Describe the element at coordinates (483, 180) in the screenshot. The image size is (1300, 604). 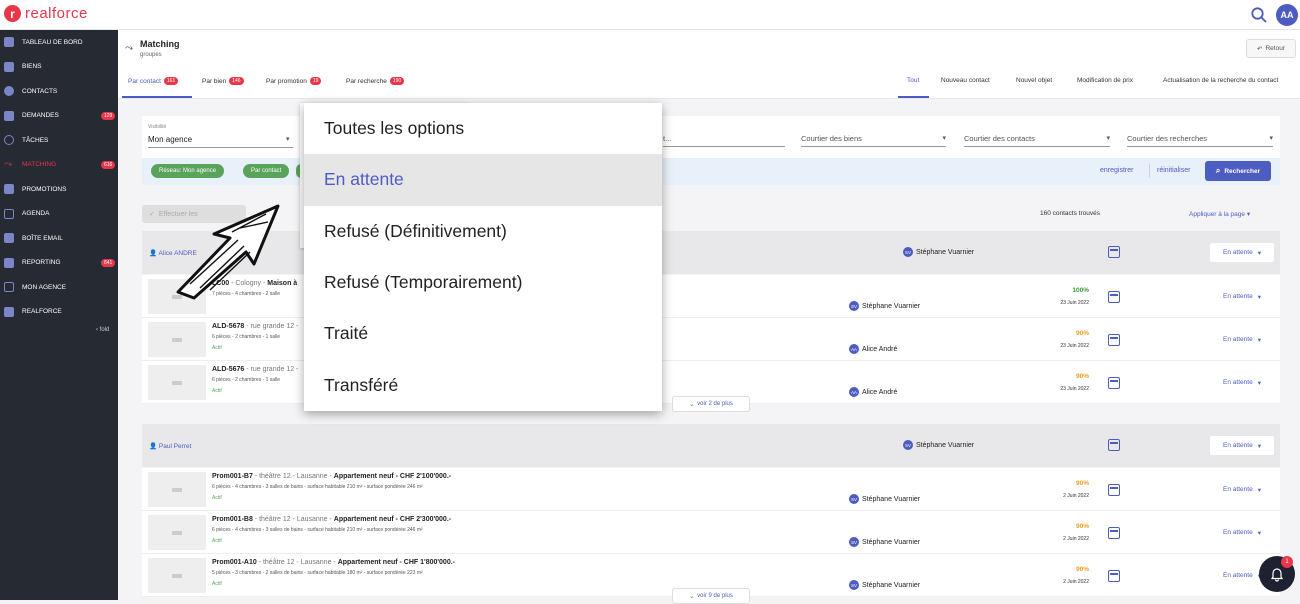
I see `menu-item-en-attente: En attente` at that location.